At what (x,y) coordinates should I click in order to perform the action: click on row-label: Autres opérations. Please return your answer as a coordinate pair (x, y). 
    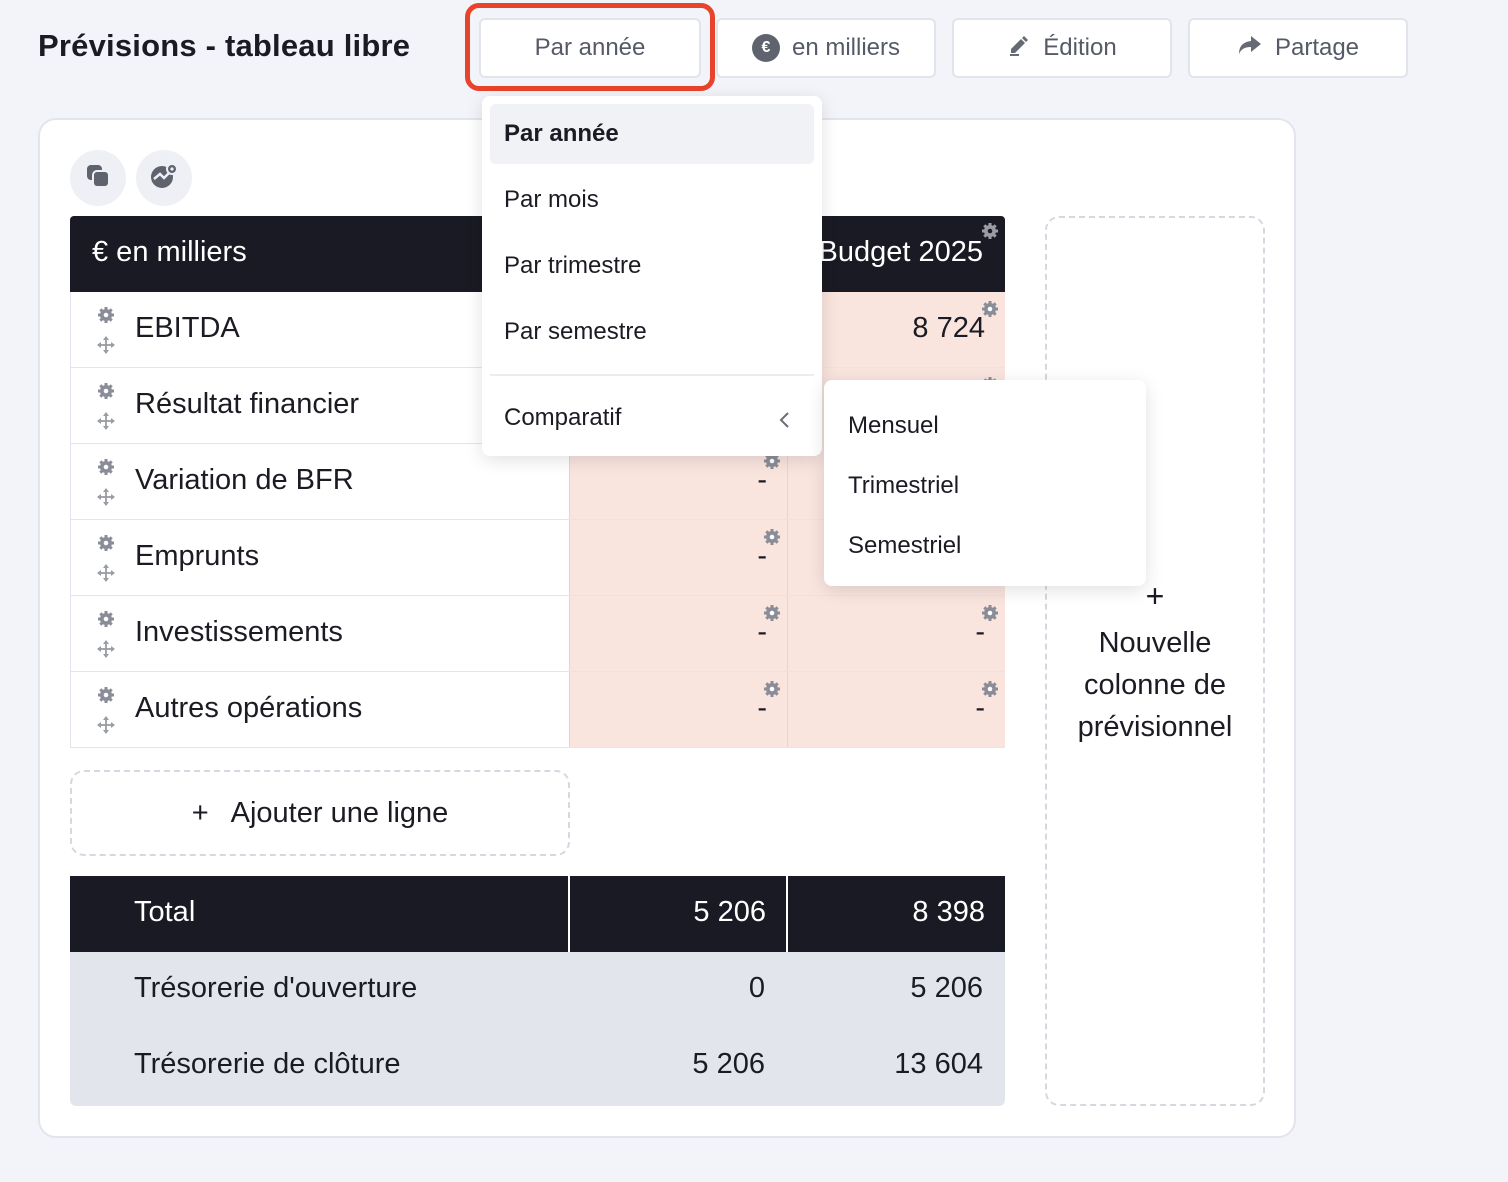
    Looking at the image, I should click on (249, 708).